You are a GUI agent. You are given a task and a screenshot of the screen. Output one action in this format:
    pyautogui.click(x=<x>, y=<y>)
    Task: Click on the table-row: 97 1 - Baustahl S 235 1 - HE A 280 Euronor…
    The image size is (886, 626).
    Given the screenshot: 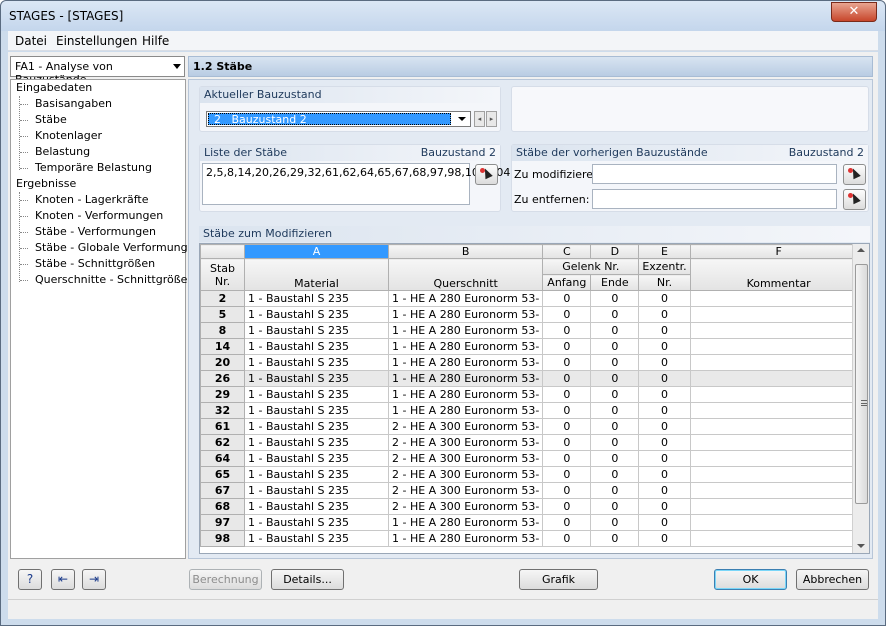 What is the action you would take?
    pyautogui.click(x=534, y=522)
    